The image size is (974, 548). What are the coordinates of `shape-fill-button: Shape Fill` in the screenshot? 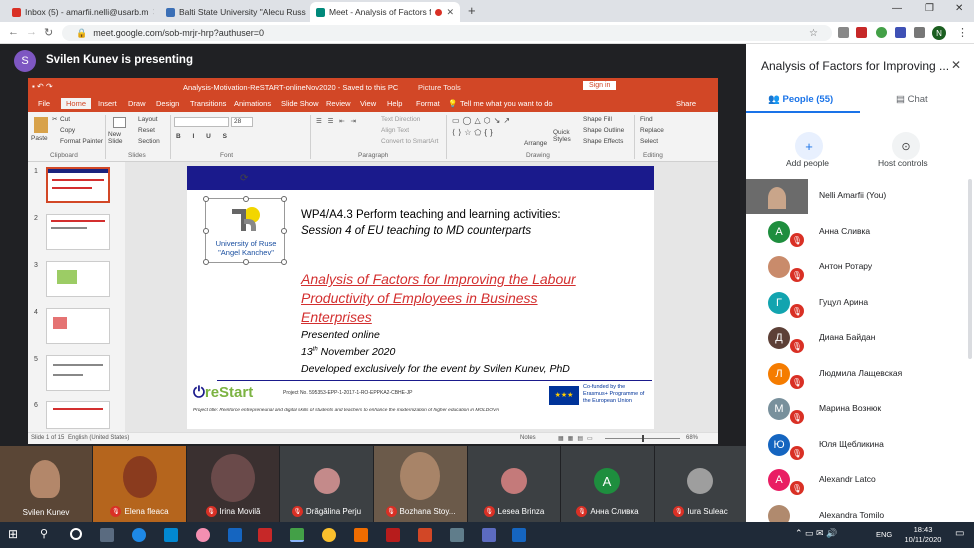 It's located at (597, 119).